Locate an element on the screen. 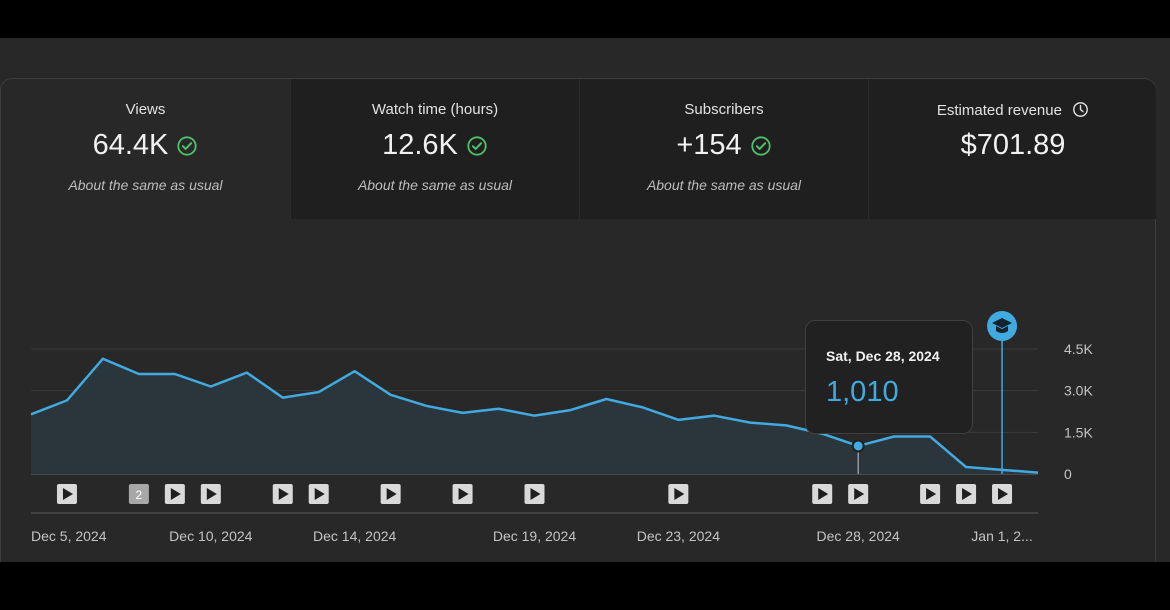  y-tick-label: 3.0K is located at coordinates (1078, 391).